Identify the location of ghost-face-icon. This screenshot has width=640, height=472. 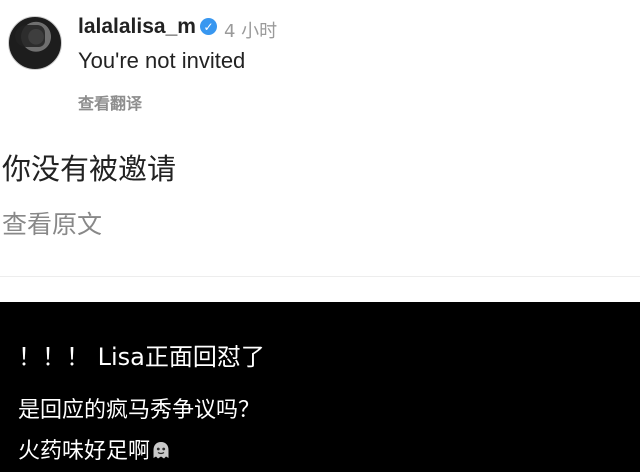
(161, 450).